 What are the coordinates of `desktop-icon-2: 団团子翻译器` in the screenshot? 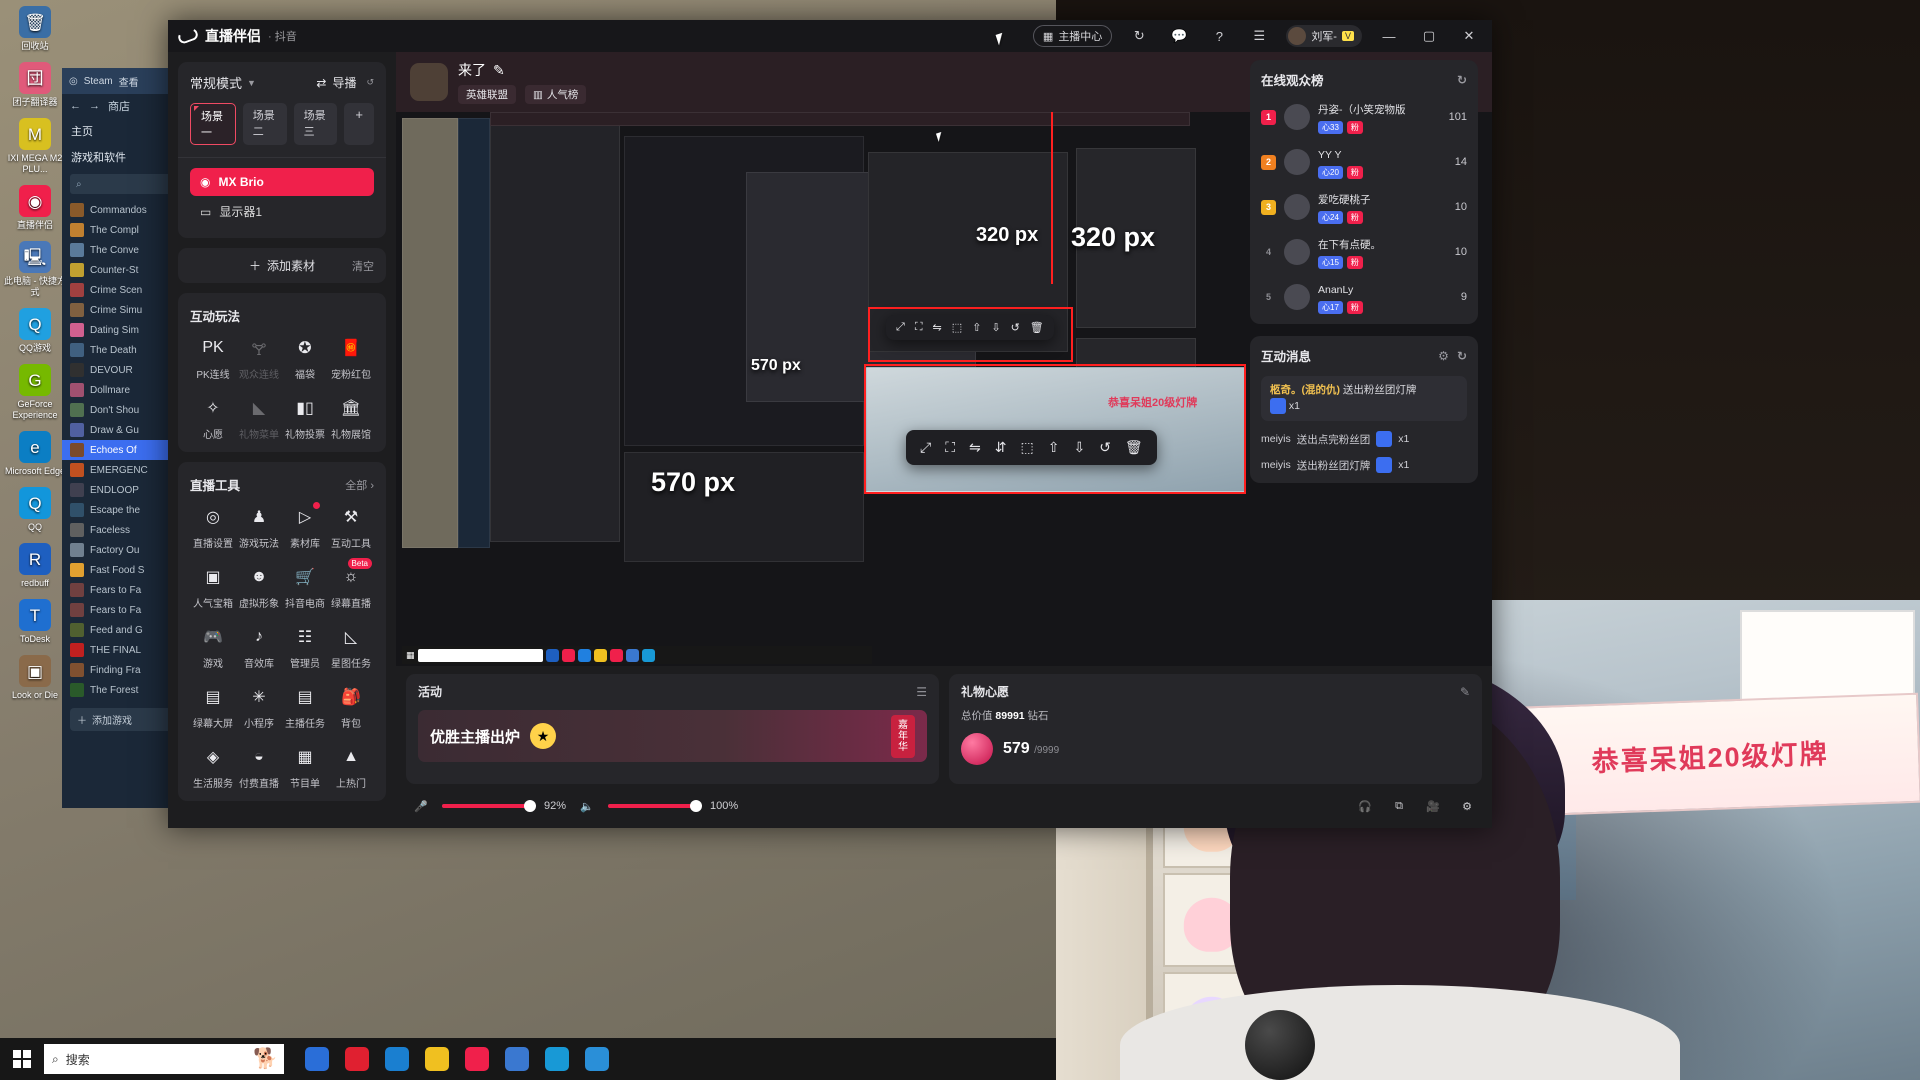 It's located at (35, 85).